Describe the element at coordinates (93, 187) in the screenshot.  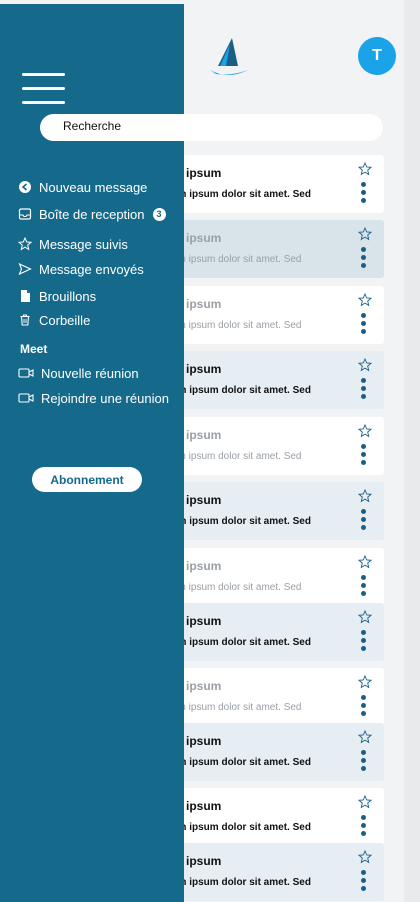
I see `menu-item-label: Nouveau message` at that location.